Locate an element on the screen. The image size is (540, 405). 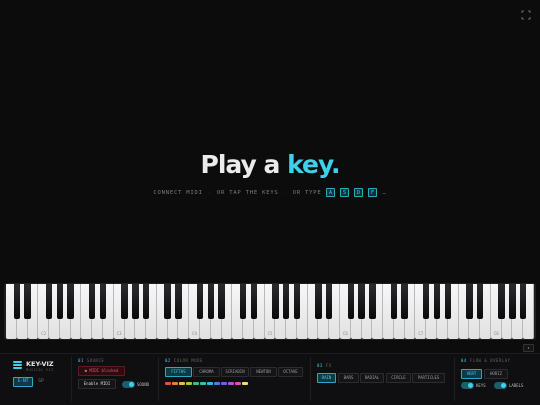
title-lead: Play a is located at coordinates (244, 164).